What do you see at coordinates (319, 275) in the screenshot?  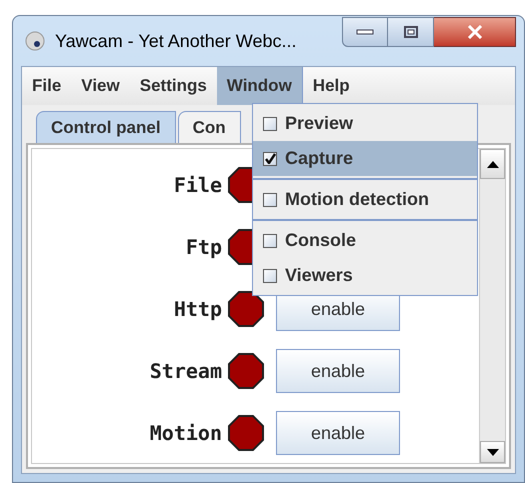 I see `option-label: Viewers` at bounding box center [319, 275].